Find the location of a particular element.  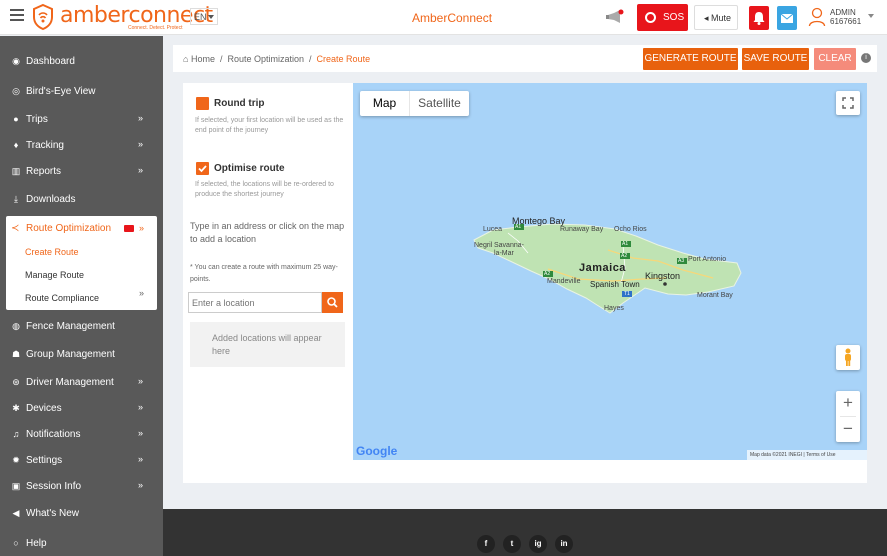

sos-button: SOS is located at coordinates (662, 17).